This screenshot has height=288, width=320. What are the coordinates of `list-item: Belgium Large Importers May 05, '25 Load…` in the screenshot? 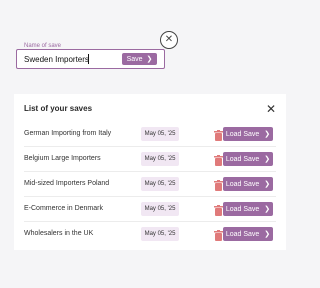 It's located at (150, 159).